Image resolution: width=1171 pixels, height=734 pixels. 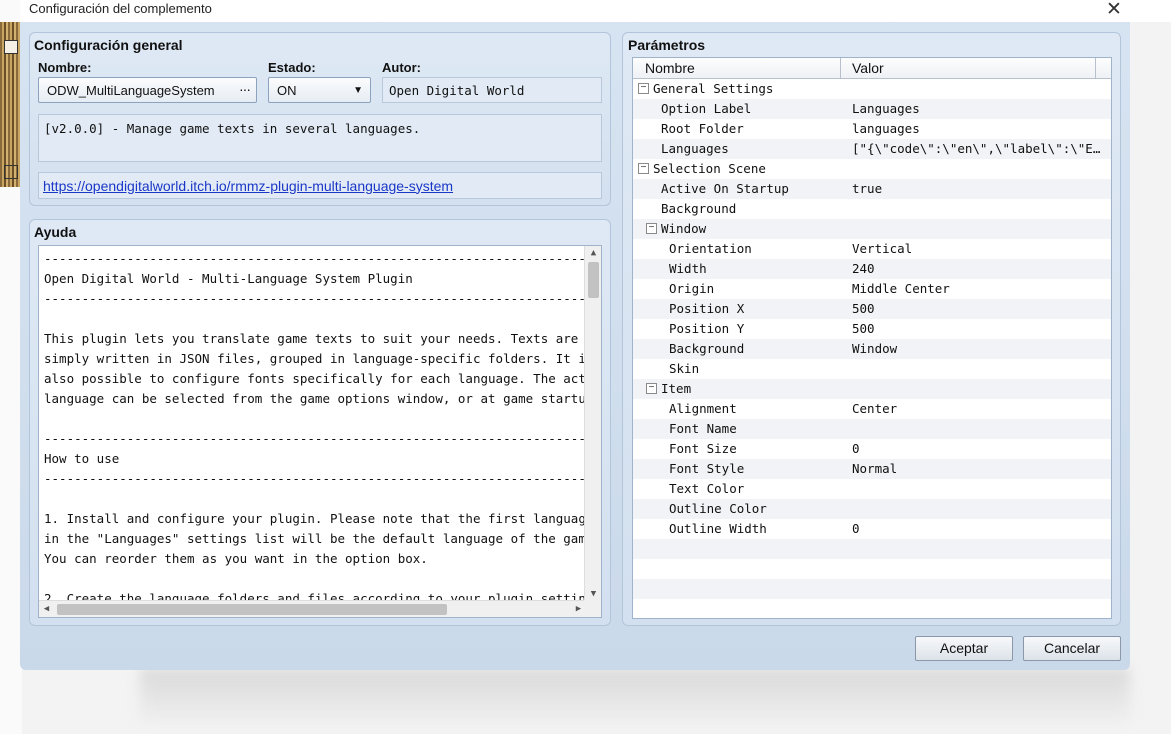 What do you see at coordinates (872, 449) in the screenshot?
I see `table-row: Font Size 0` at bounding box center [872, 449].